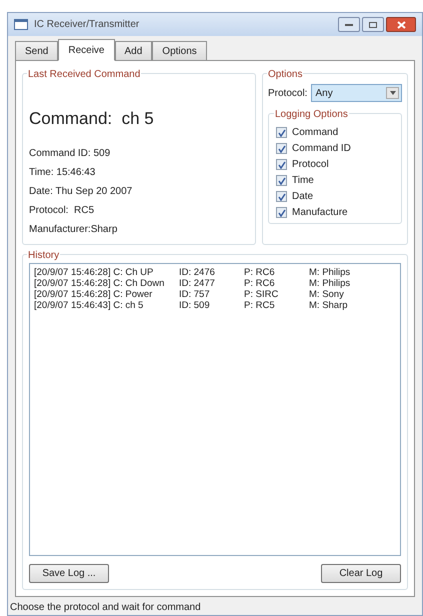 This screenshot has width=423, height=616. Describe the element at coordinates (303, 181) in the screenshot. I see `checkbox-label: Time` at that location.